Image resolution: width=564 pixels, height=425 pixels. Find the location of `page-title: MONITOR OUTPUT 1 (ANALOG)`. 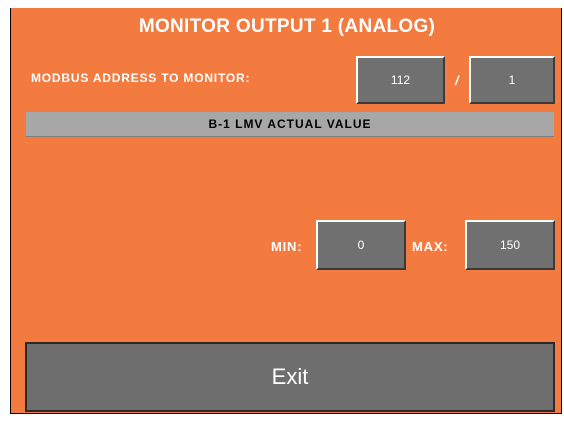

page-title: MONITOR OUTPUT 1 (ANALOG) is located at coordinates (287, 26).